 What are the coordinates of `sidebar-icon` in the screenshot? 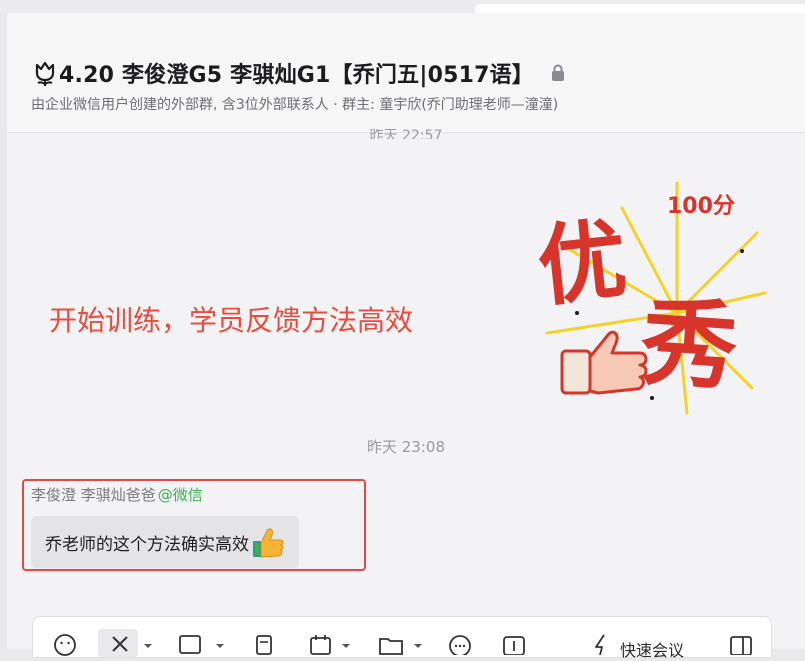 It's located at (740, 644).